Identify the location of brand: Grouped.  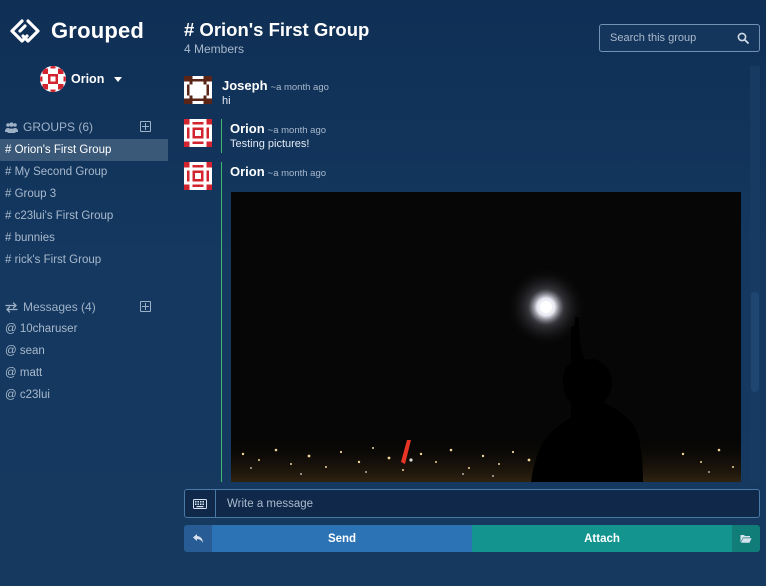
(76, 31).